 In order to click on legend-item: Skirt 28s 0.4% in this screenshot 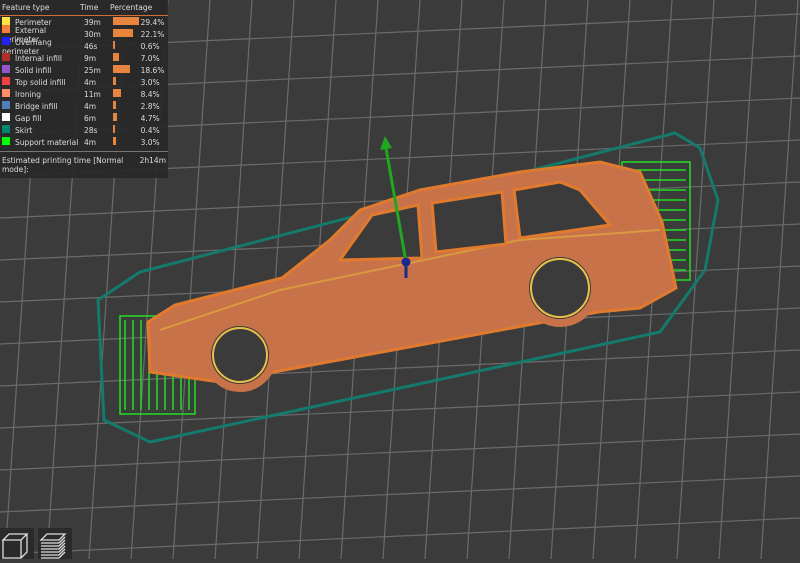, I will do `click(84, 130)`.